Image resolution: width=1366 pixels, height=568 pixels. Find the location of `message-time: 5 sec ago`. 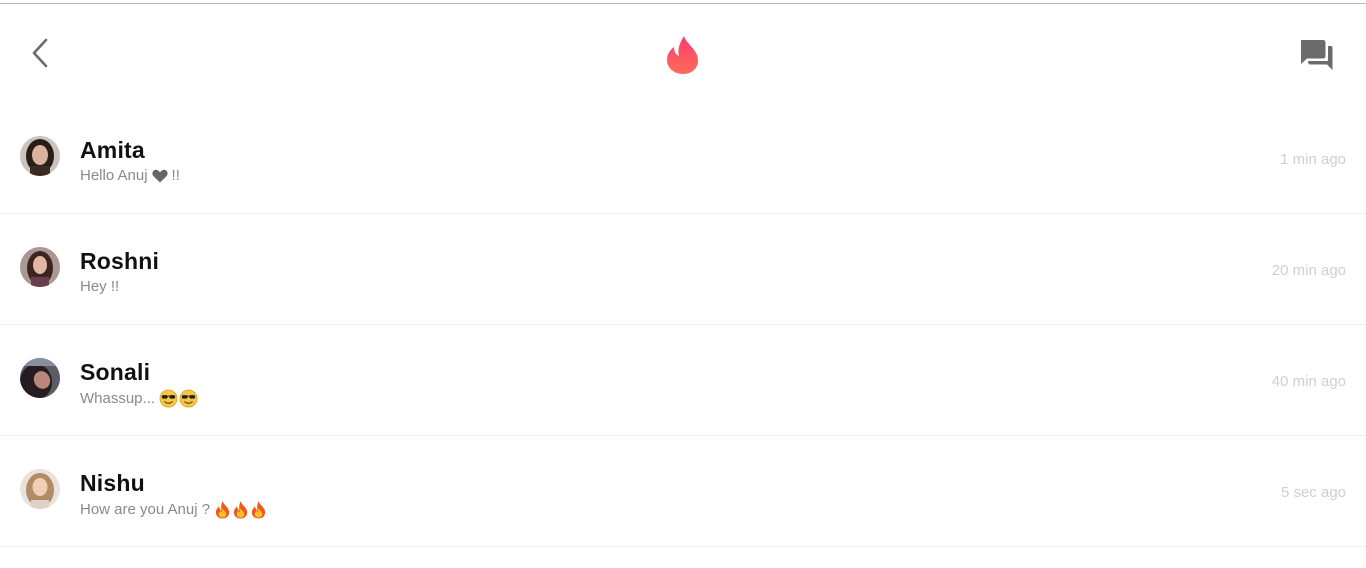

message-time: 5 sec ago is located at coordinates (1313, 492).